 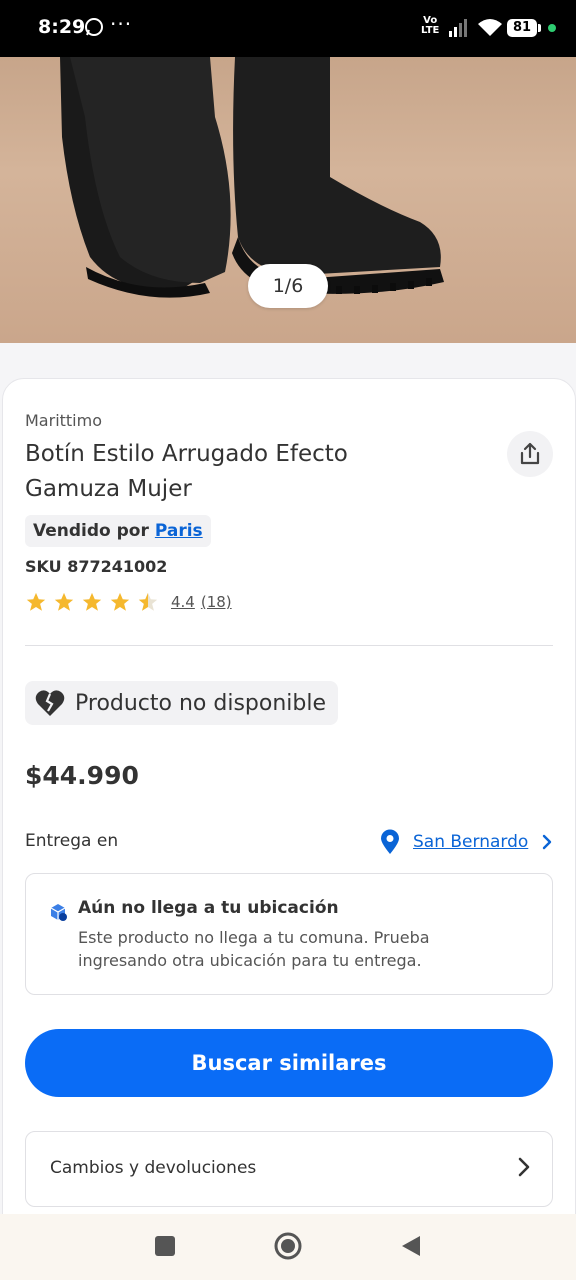 What do you see at coordinates (470, 842) in the screenshot?
I see `delivery-location: San Bernardo` at bounding box center [470, 842].